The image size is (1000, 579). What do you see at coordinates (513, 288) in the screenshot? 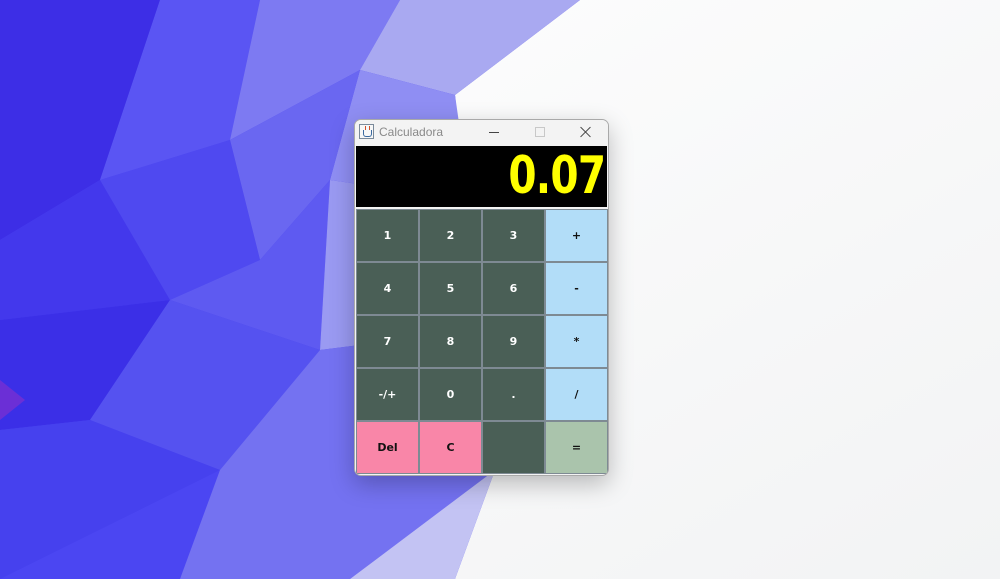
I see `key-6: 6` at bounding box center [513, 288].